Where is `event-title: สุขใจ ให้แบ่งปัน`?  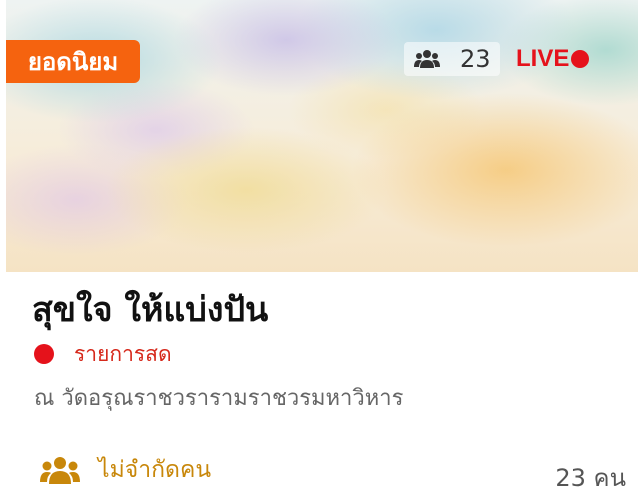
event-title: สุขใจ ให้แบ่งปัน is located at coordinates (150, 309).